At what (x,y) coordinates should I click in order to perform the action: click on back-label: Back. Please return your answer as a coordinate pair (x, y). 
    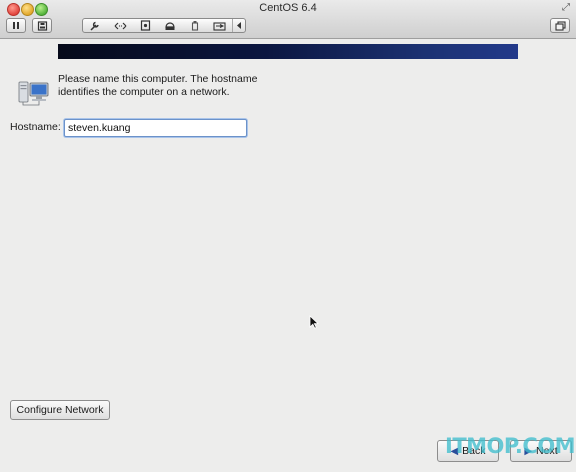
    Looking at the image, I should click on (474, 451).